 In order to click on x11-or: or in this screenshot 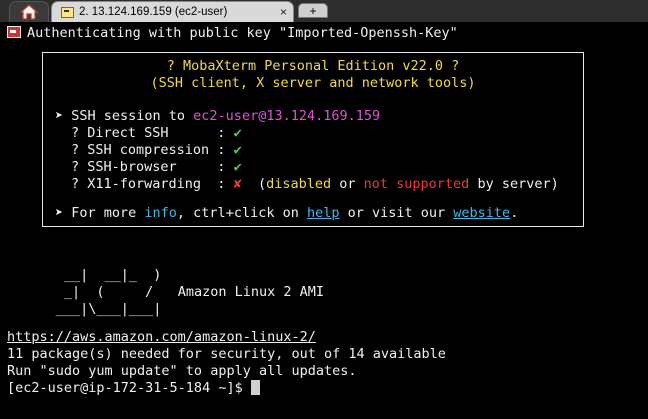, I will do `click(347, 184)`.